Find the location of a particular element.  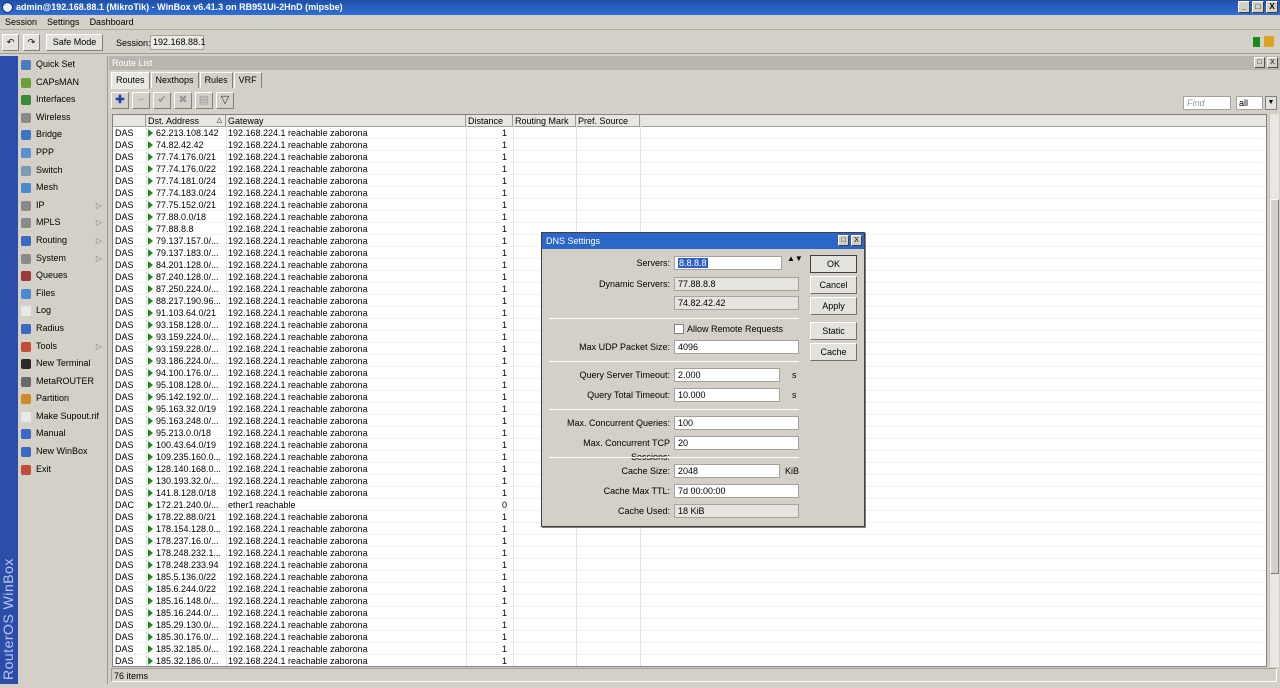

close-button: X is located at coordinates (1272, 7).